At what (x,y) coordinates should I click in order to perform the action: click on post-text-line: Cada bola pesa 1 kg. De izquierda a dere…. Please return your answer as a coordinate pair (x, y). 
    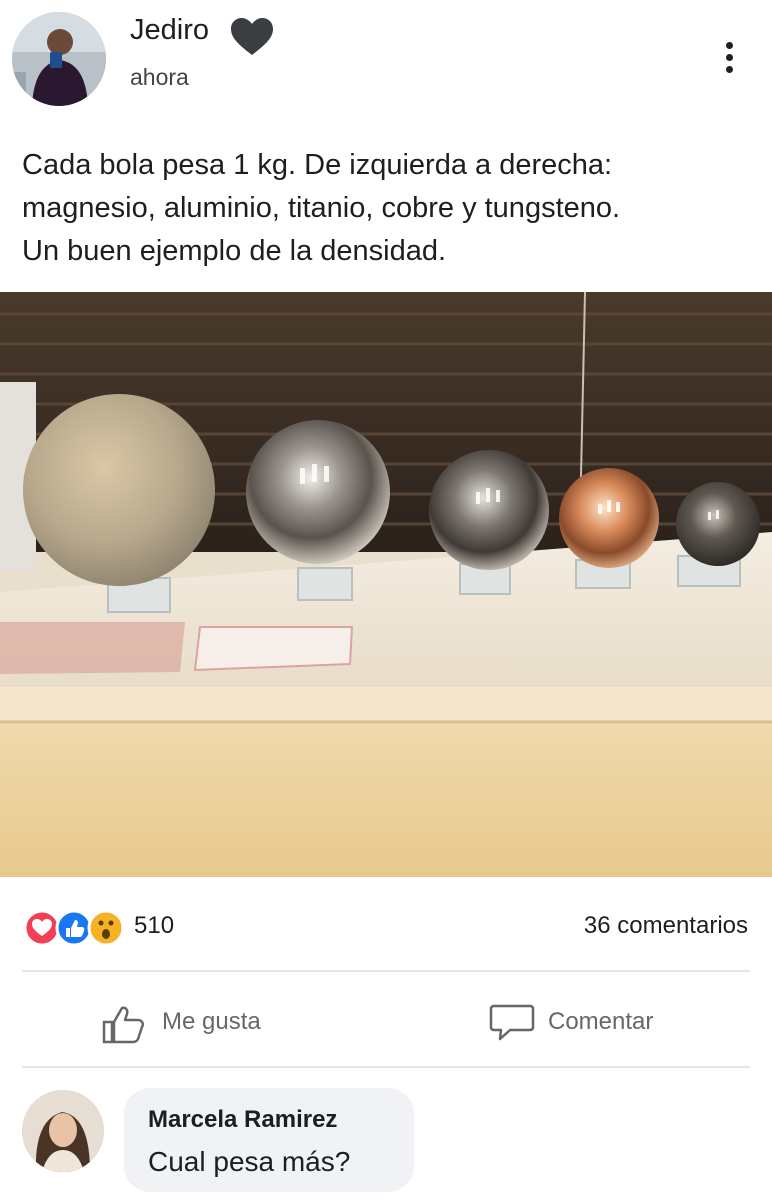
    Looking at the image, I should click on (317, 165).